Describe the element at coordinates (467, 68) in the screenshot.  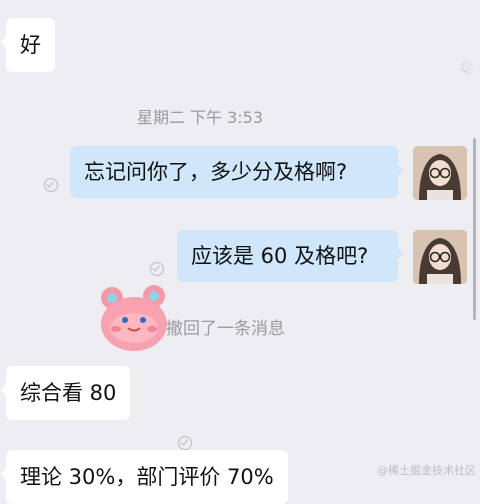
I see `background-watermark-glyph: 初` at that location.